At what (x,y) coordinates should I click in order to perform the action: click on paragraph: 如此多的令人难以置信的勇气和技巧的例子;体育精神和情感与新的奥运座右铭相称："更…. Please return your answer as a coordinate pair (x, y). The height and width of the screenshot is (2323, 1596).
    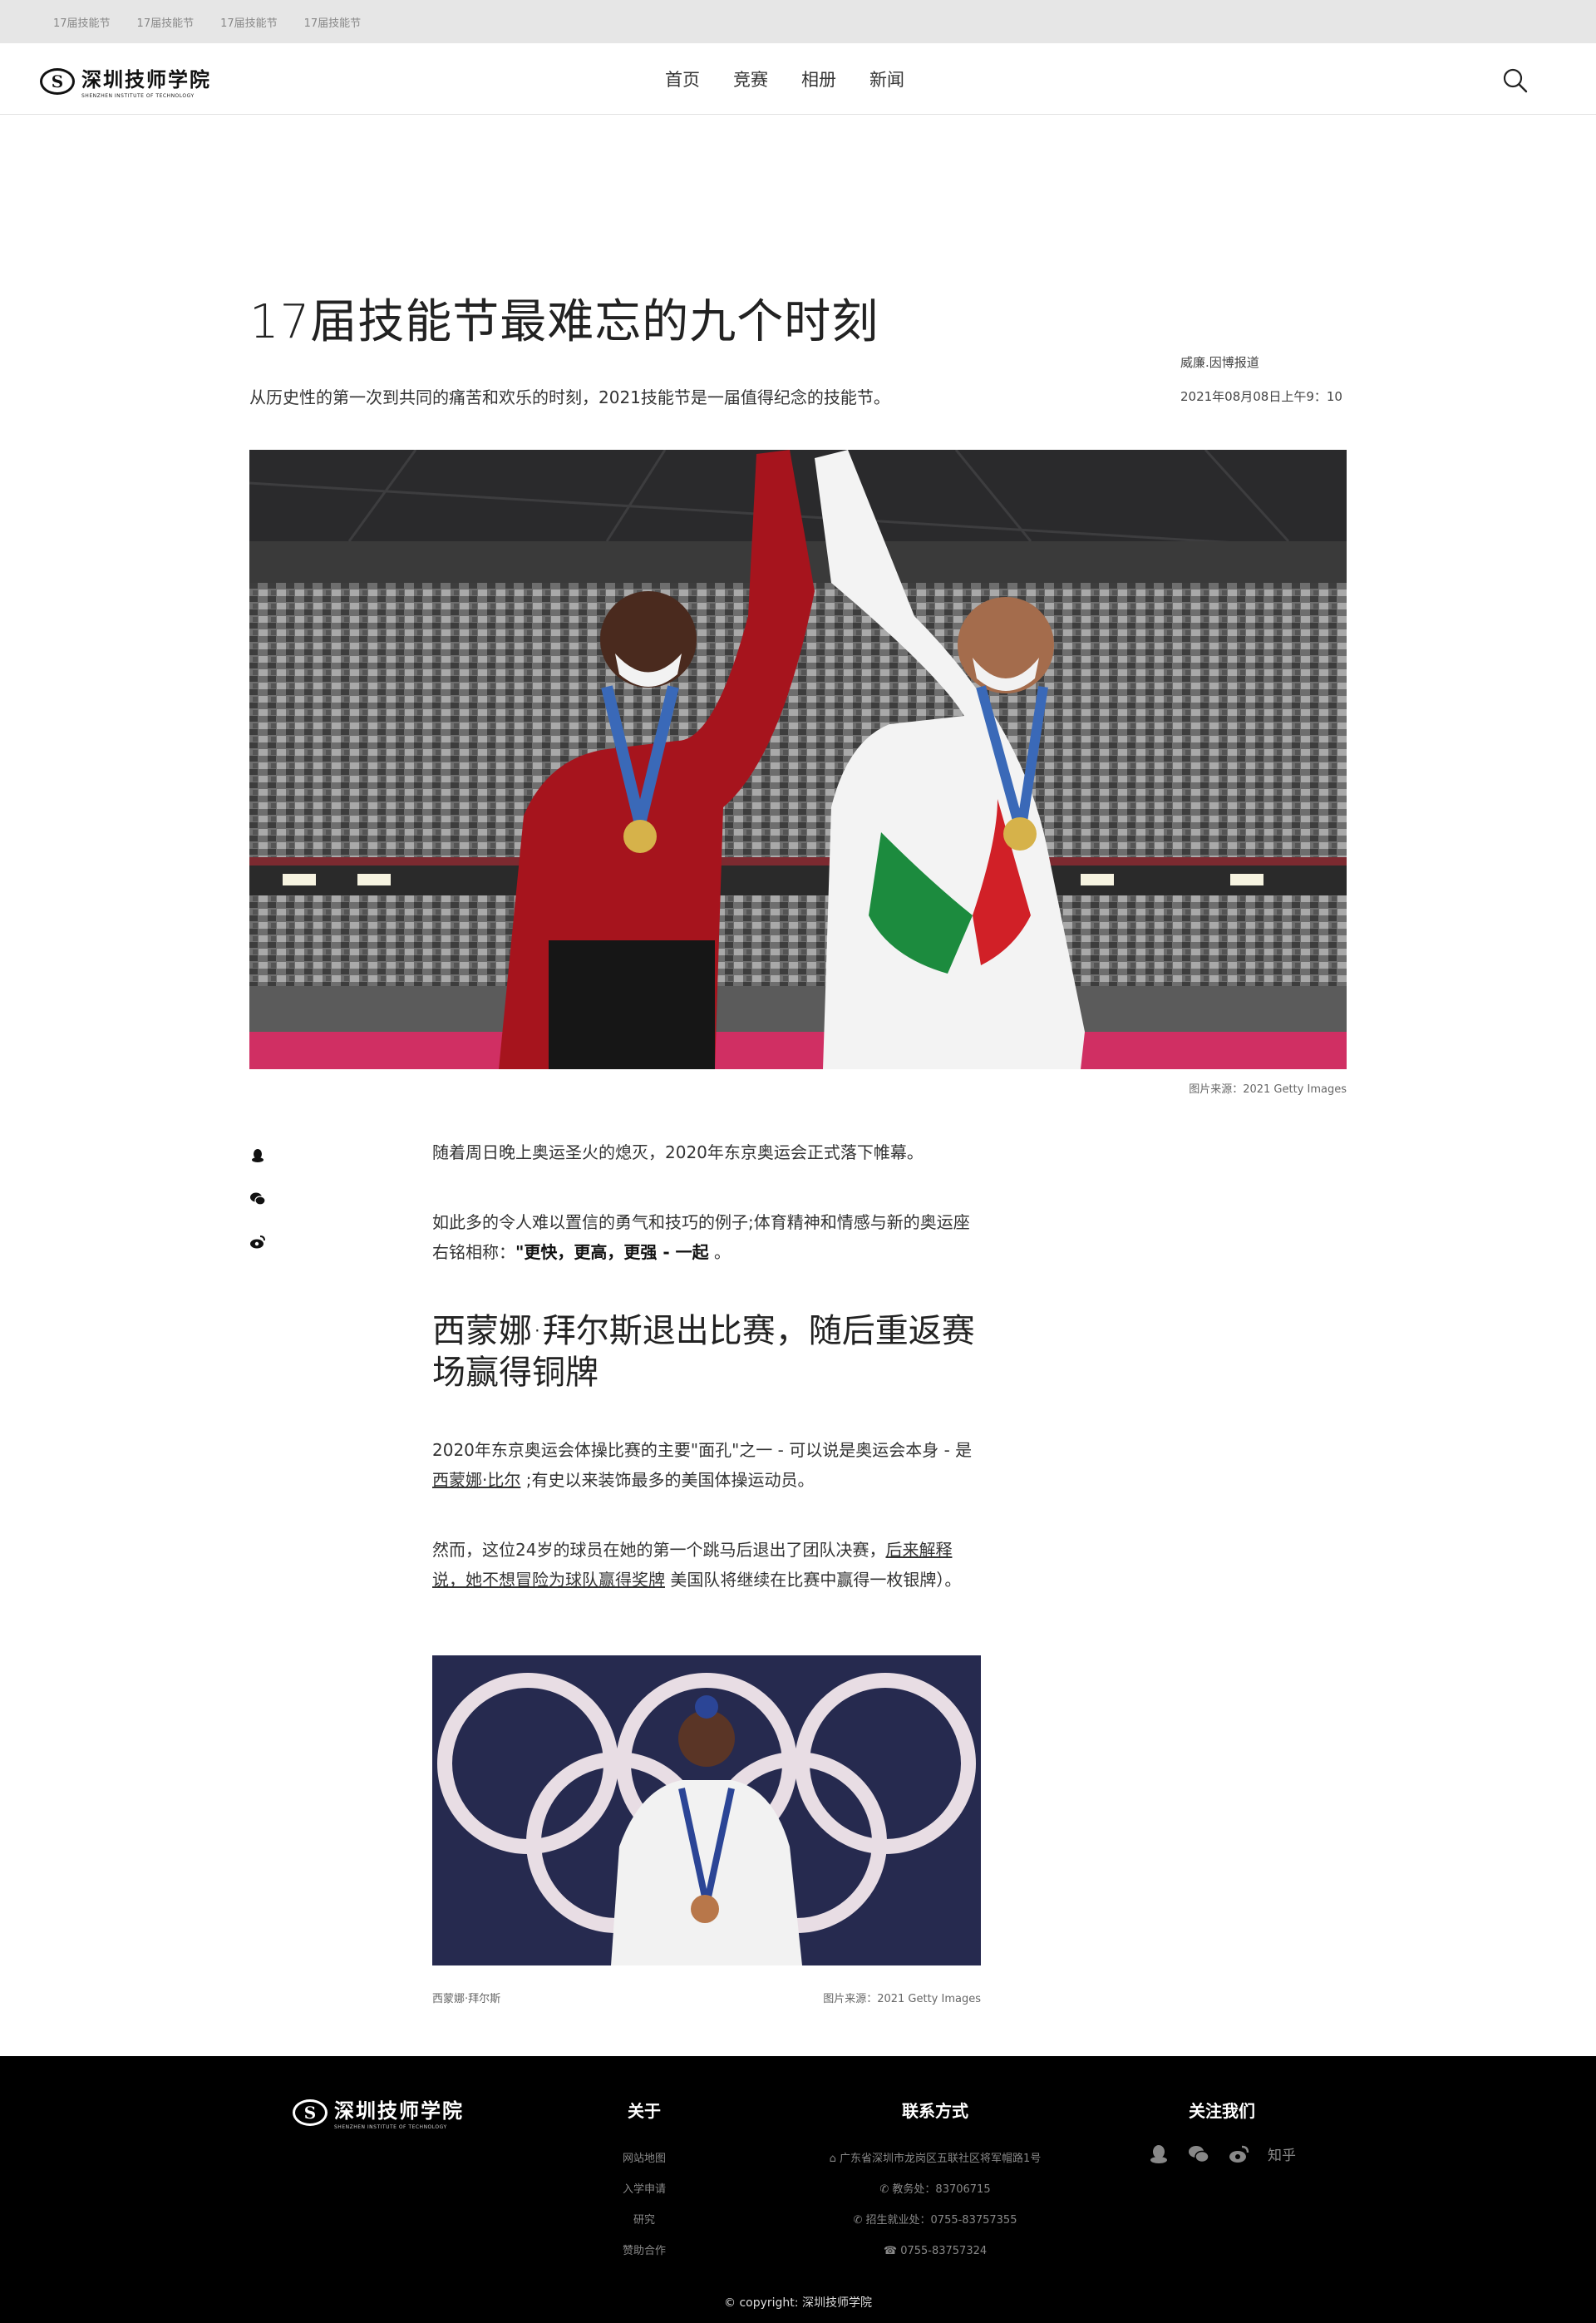
    Looking at the image, I should click on (701, 1237).